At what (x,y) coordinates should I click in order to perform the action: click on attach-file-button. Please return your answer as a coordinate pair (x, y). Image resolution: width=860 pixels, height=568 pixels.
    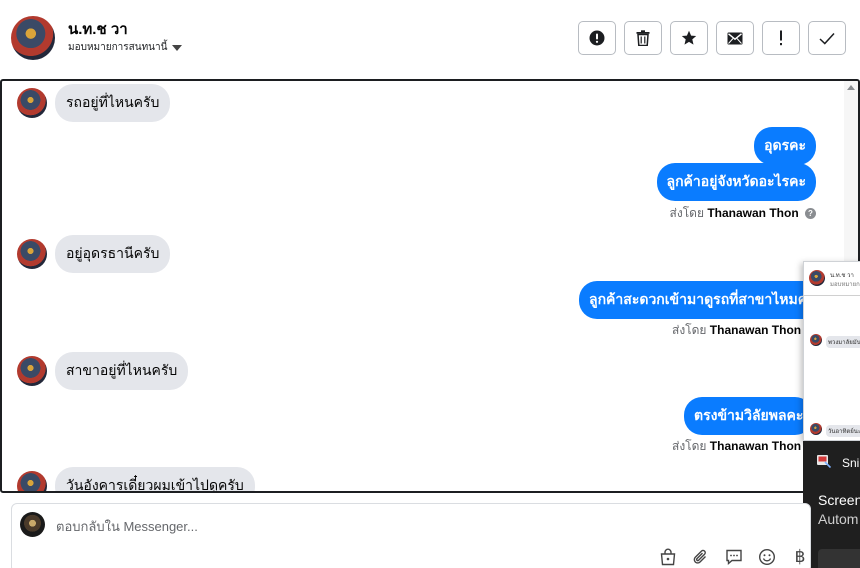
    Looking at the image, I should click on (701, 557).